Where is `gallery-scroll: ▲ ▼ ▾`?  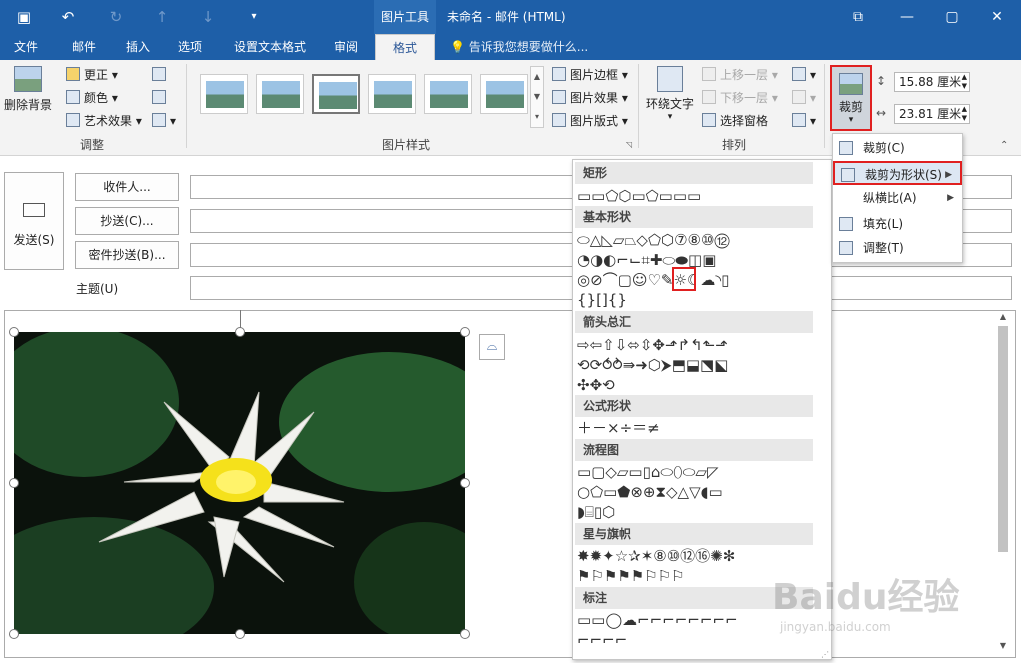 gallery-scroll: ▲ ▼ ▾ is located at coordinates (537, 97).